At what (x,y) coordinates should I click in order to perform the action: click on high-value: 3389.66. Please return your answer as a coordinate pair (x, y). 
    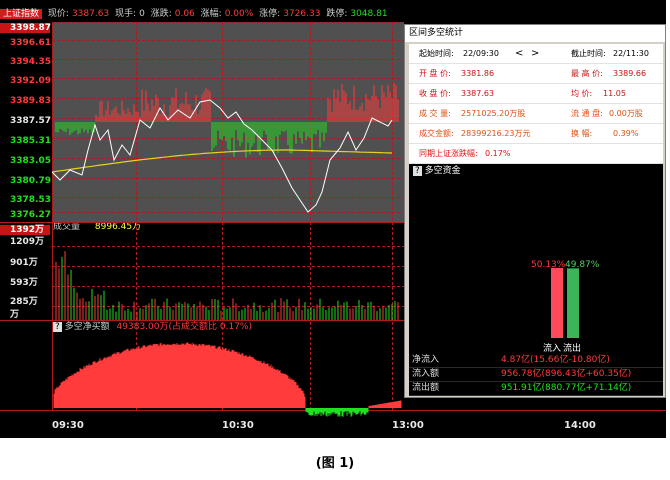
    Looking at the image, I should click on (630, 73).